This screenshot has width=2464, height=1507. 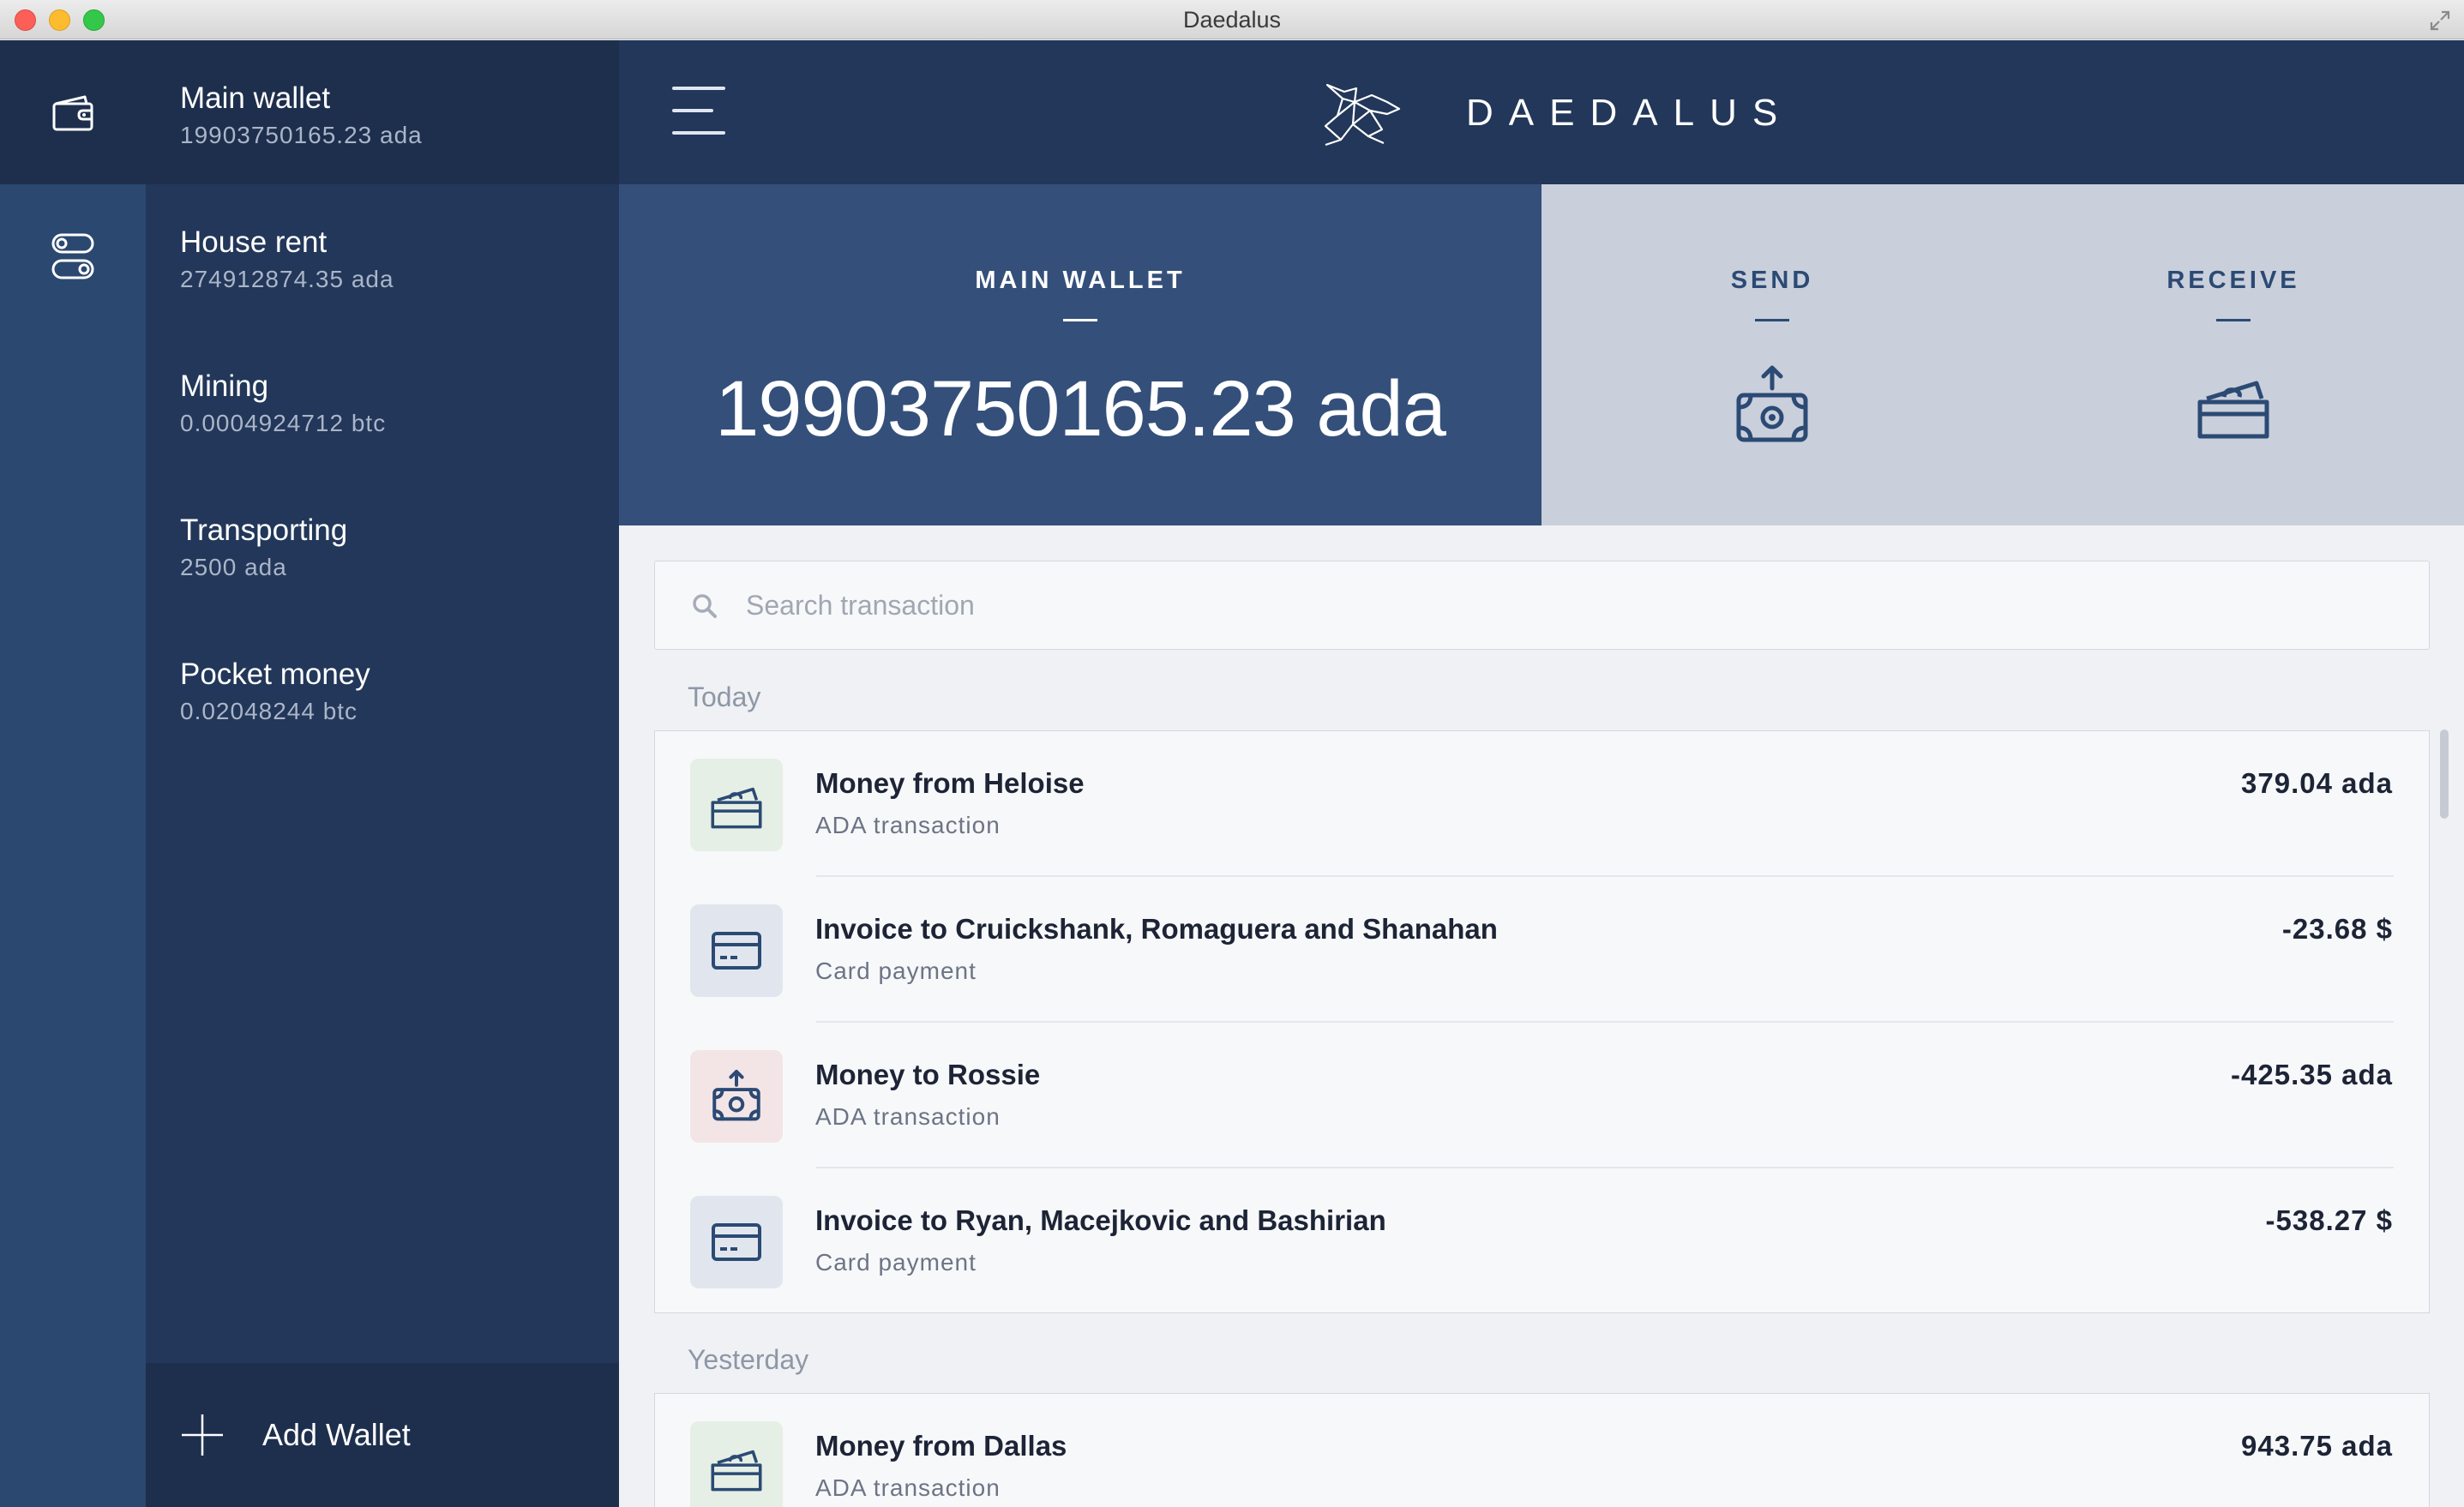 What do you see at coordinates (264, 530) in the screenshot?
I see `wallet-name: Transporting` at bounding box center [264, 530].